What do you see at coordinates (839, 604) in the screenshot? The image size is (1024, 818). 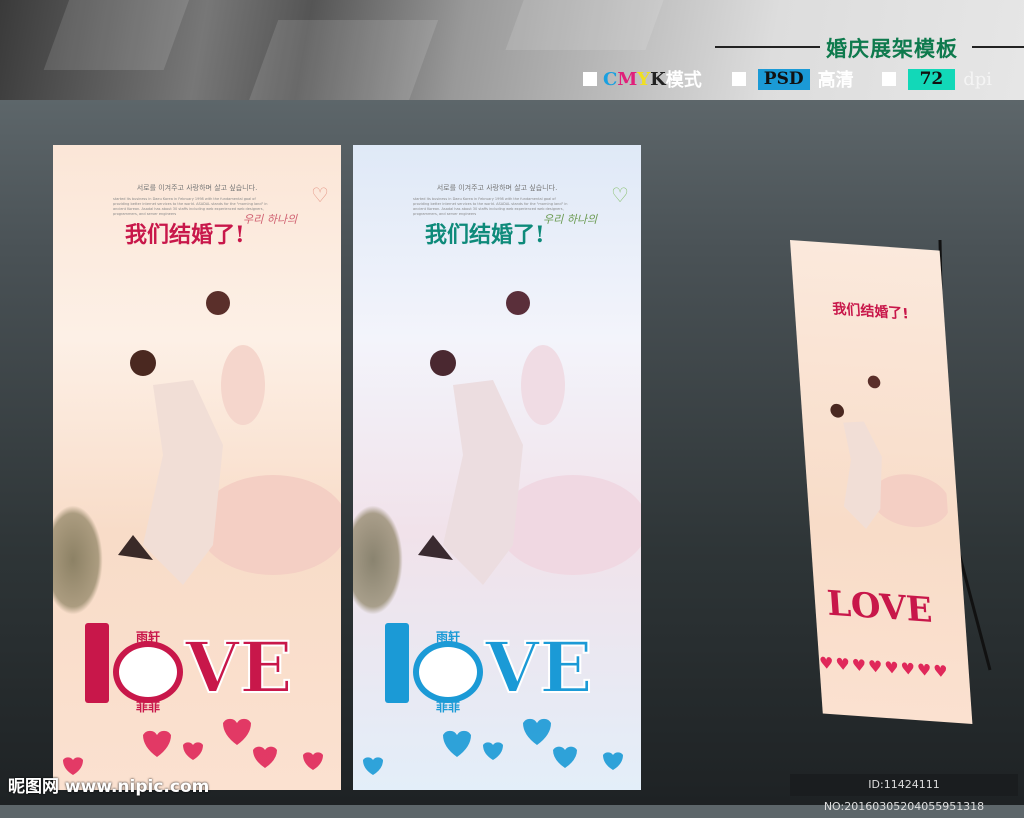 I see `banner-love-l: L` at bounding box center [839, 604].